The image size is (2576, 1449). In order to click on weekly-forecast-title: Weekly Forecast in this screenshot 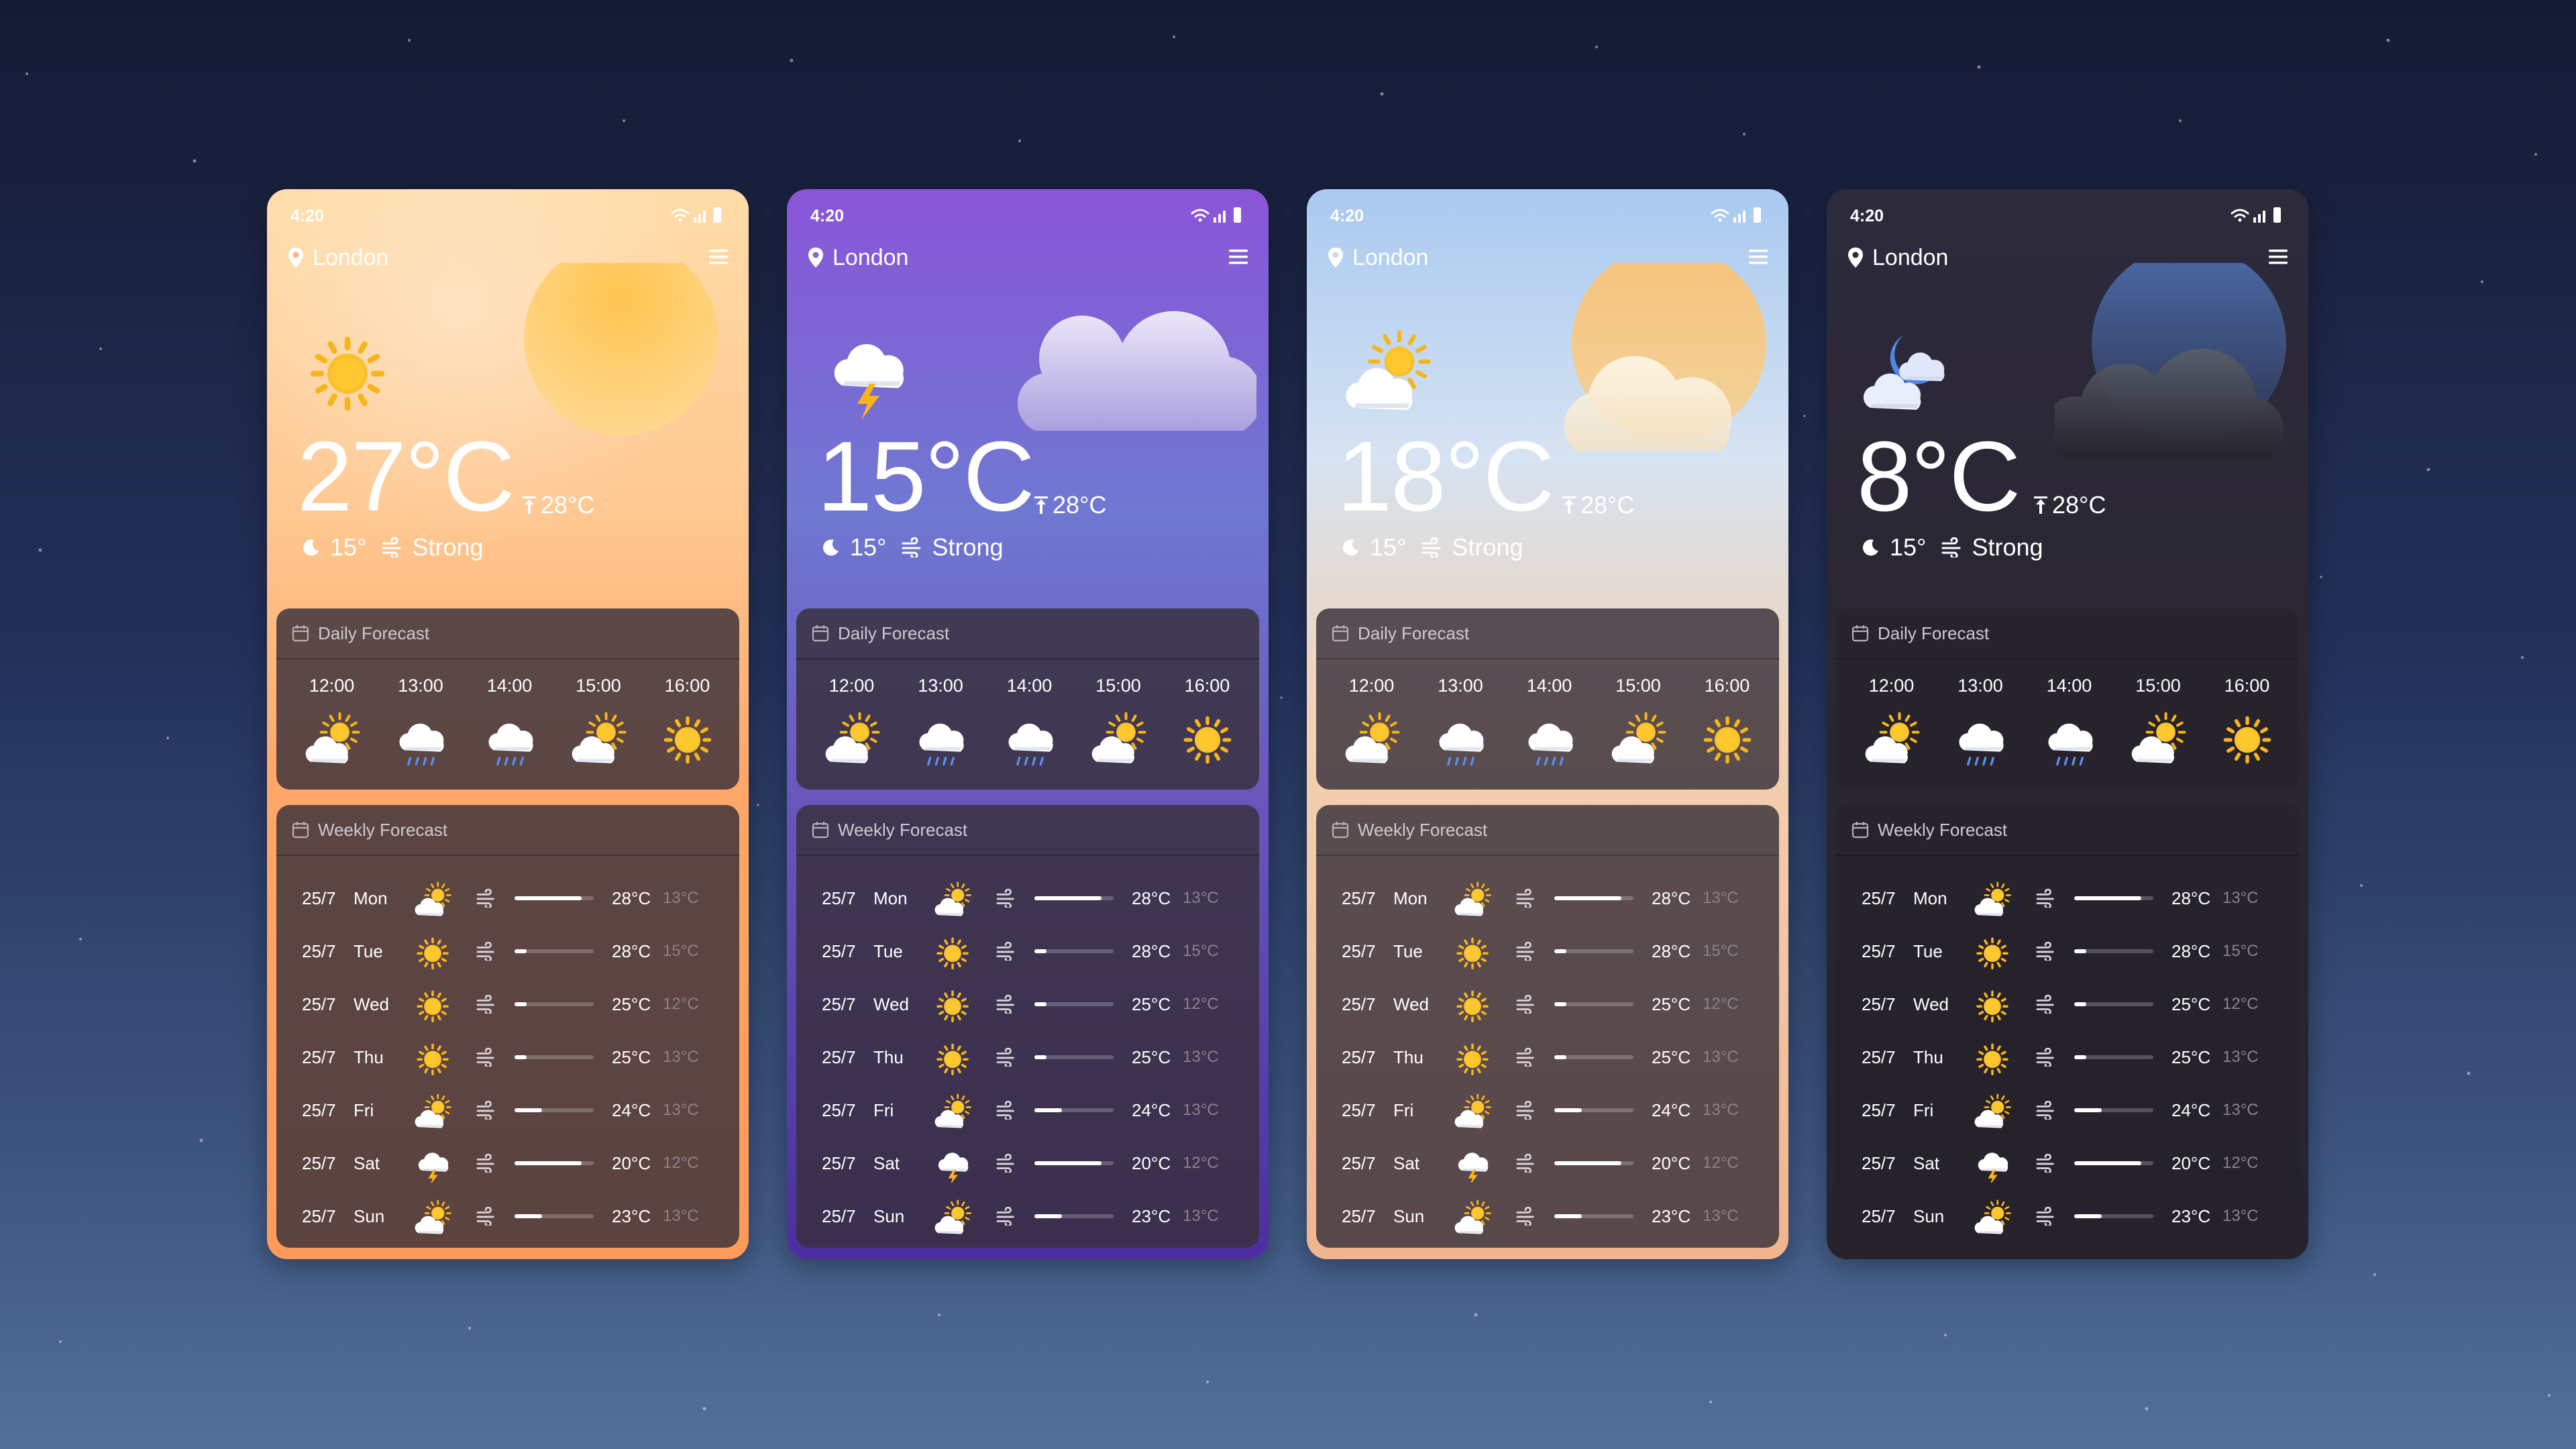, I will do `click(903, 829)`.